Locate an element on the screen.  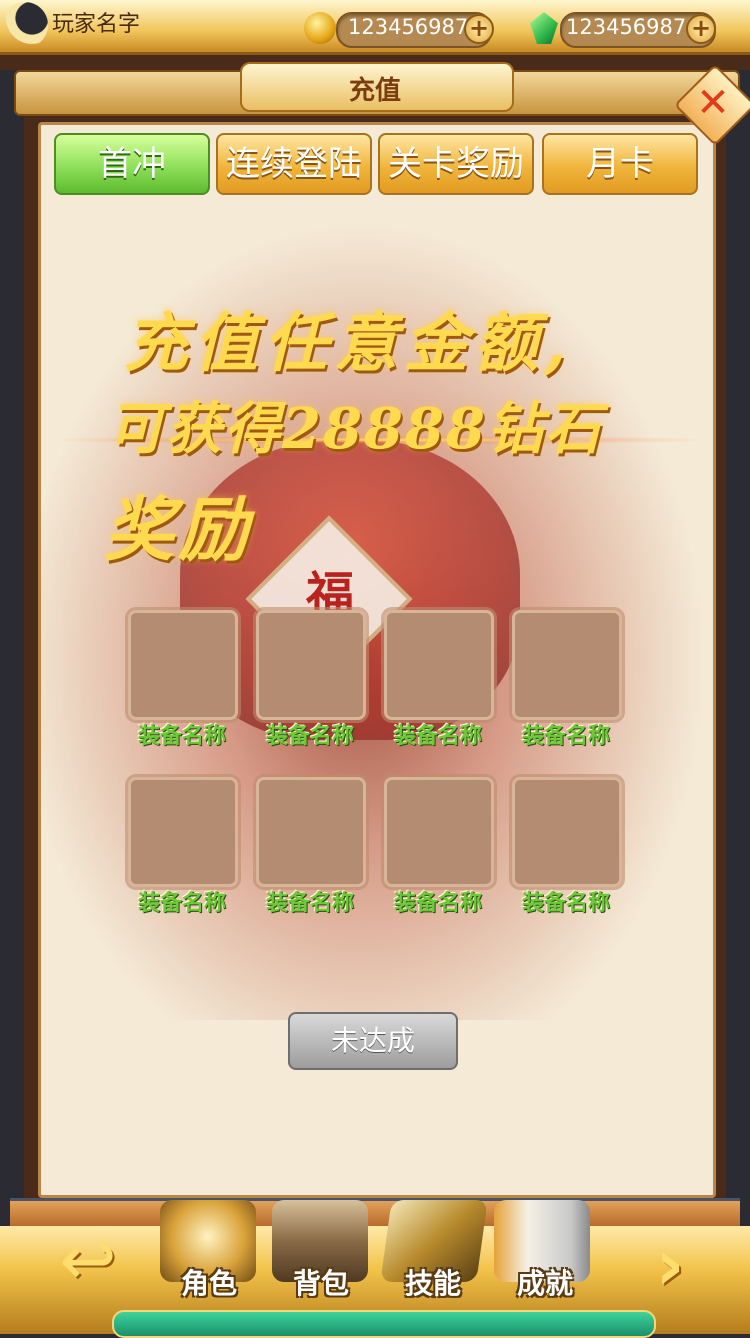
frame-left is located at coordinates (12, 635).